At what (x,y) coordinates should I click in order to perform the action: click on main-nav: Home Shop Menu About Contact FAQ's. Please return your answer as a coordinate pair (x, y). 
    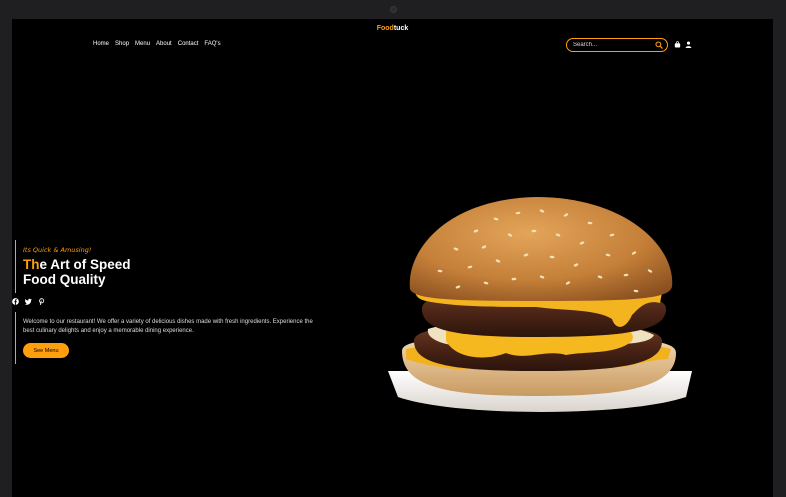
    Looking at the image, I should click on (157, 44).